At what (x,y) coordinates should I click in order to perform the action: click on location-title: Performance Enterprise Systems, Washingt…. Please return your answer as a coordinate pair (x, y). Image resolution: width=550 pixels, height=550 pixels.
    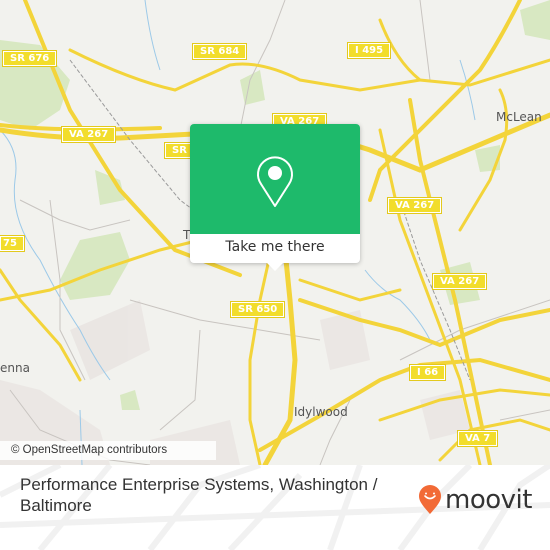
    Looking at the image, I should click on (199, 495).